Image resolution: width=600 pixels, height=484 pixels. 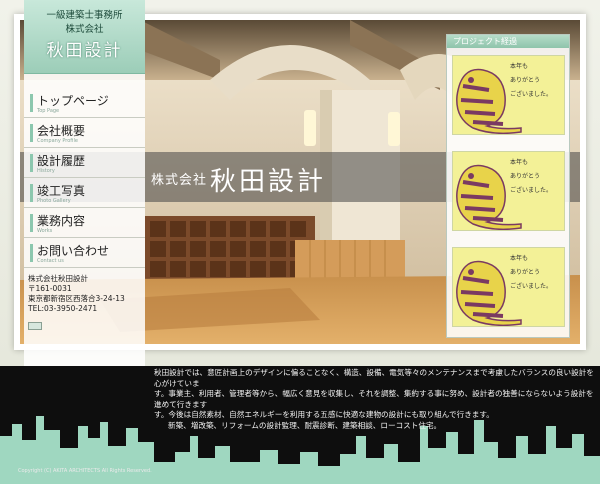 What do you see at coordinates (73, 101) in the screenshot?
I see `nav-item-label: トップページ` at bounding box center [73, 101].